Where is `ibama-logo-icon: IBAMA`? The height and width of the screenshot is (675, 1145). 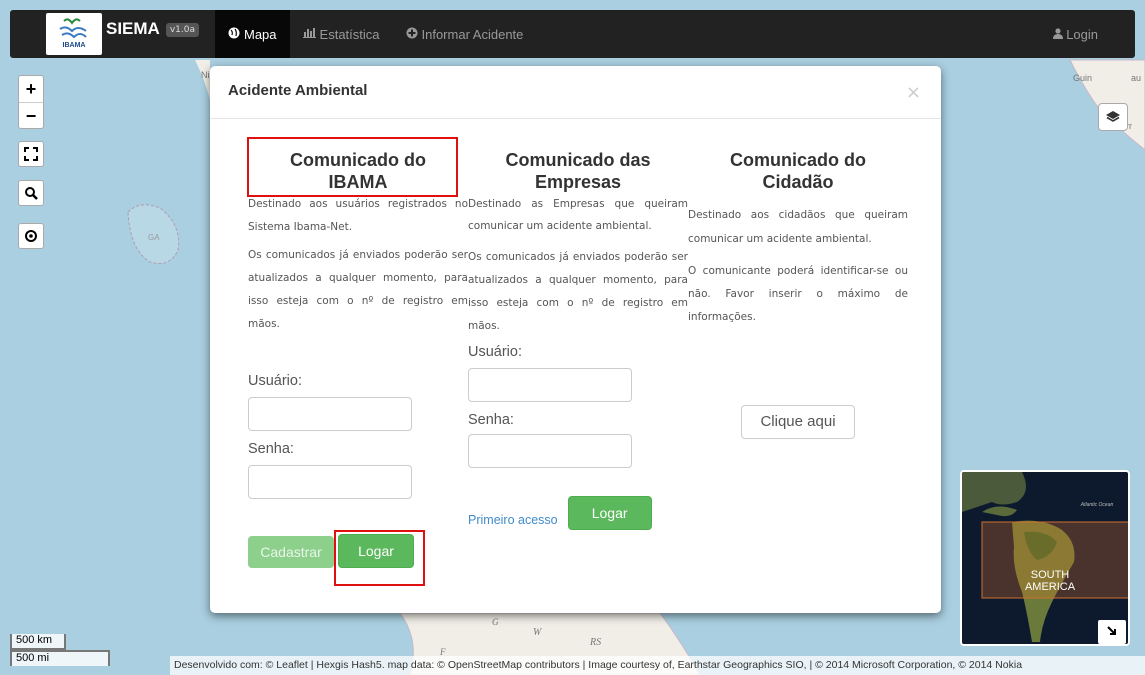 ibama-logo-icon: IBAMA is located at coordinates (74, 34).